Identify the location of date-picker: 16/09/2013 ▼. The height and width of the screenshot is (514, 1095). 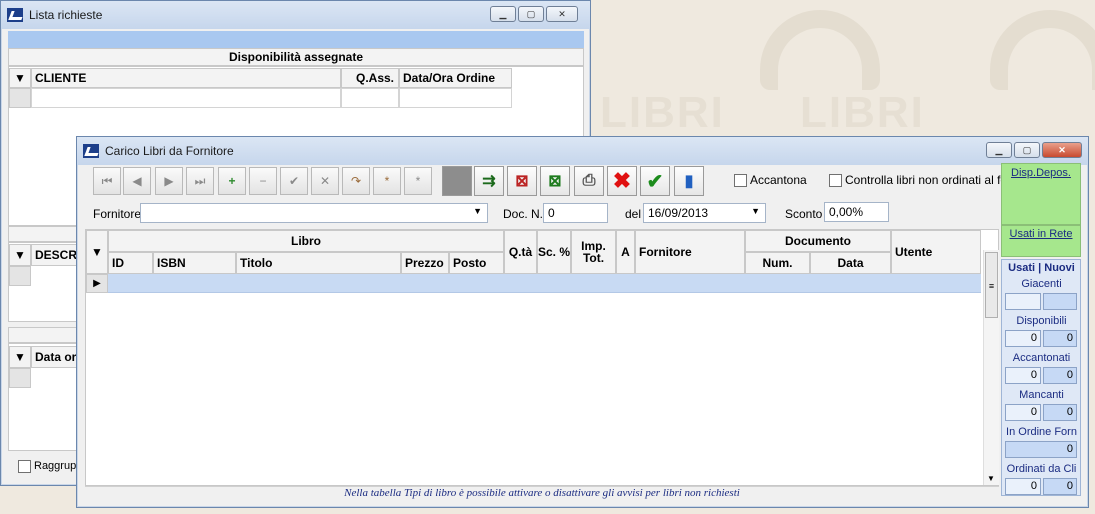
(704, 213).